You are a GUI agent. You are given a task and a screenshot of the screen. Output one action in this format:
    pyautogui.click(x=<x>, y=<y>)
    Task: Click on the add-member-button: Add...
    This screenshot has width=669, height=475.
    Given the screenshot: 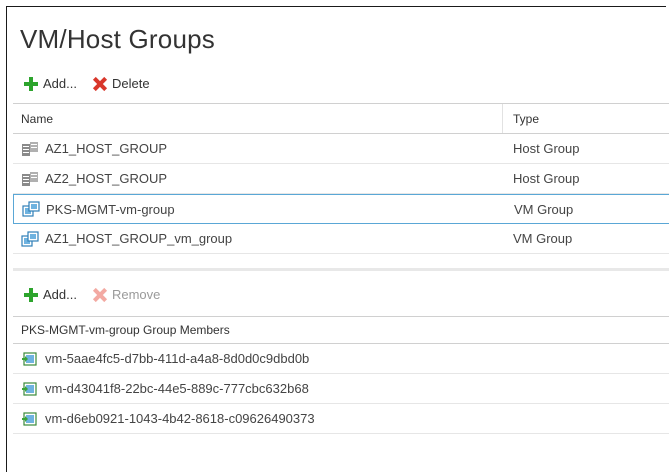 What is the action you would take?
    pyautogui.click(x=50, y=294)
    